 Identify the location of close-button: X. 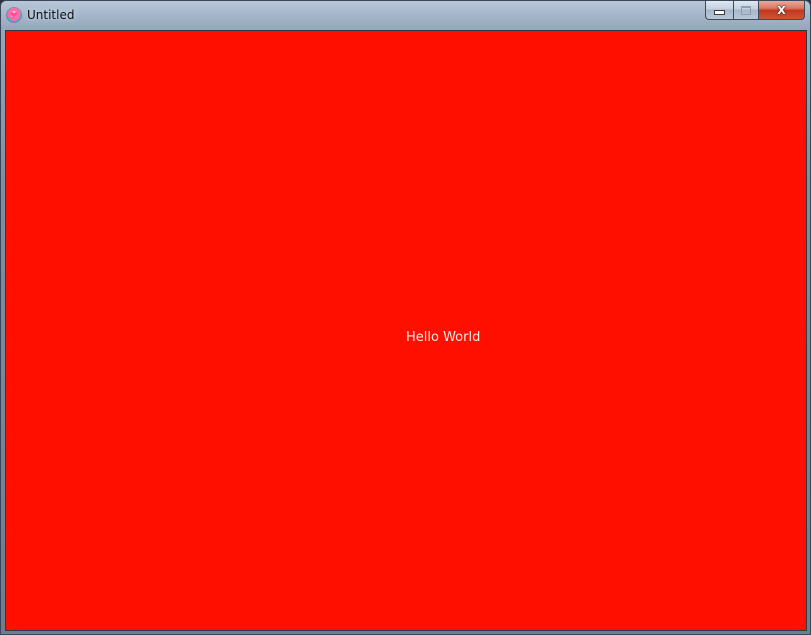
(782, 10).